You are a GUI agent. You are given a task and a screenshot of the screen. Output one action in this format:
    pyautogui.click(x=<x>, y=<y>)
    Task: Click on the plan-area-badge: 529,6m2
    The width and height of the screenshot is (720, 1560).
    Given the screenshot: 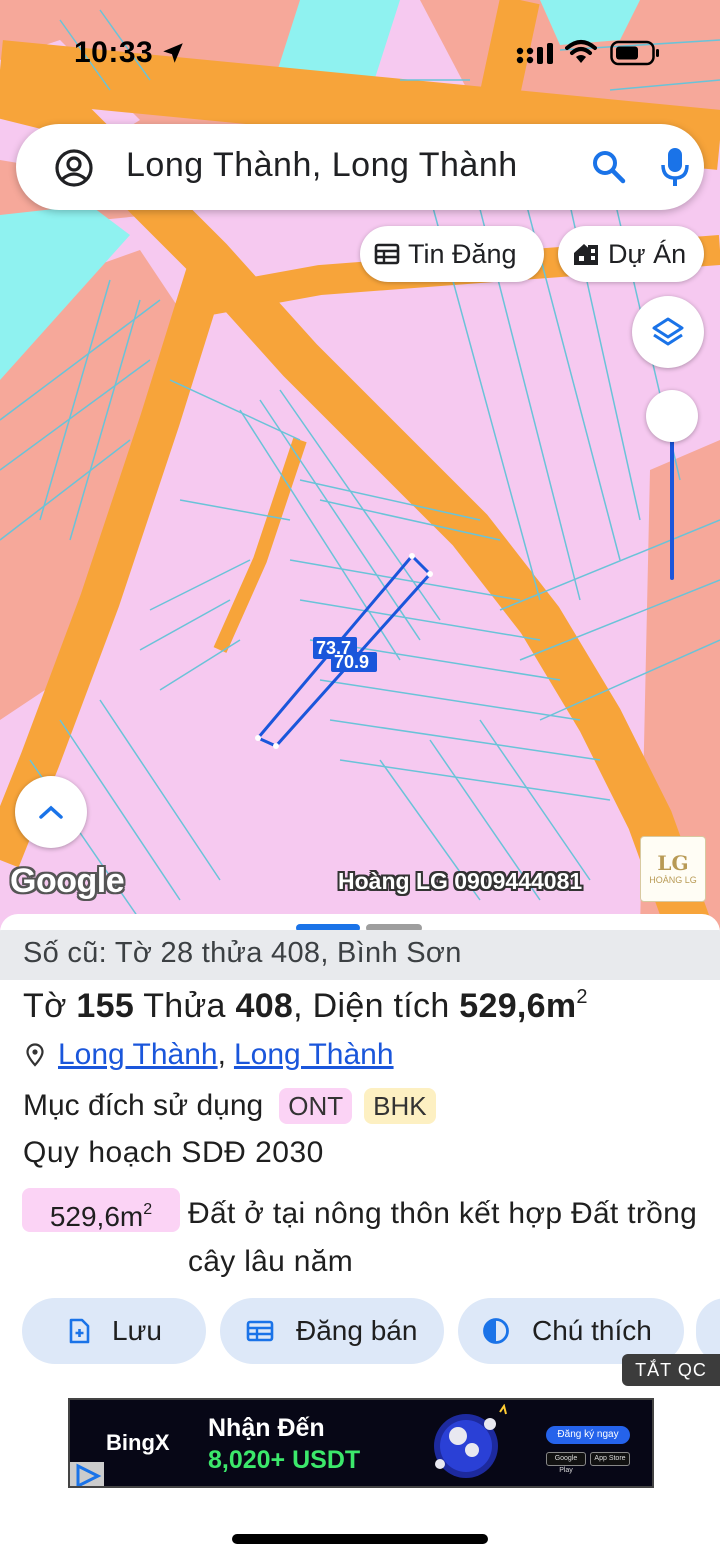 What is the action you would take?
    pyautogui.click(x=101, y=1210)
    